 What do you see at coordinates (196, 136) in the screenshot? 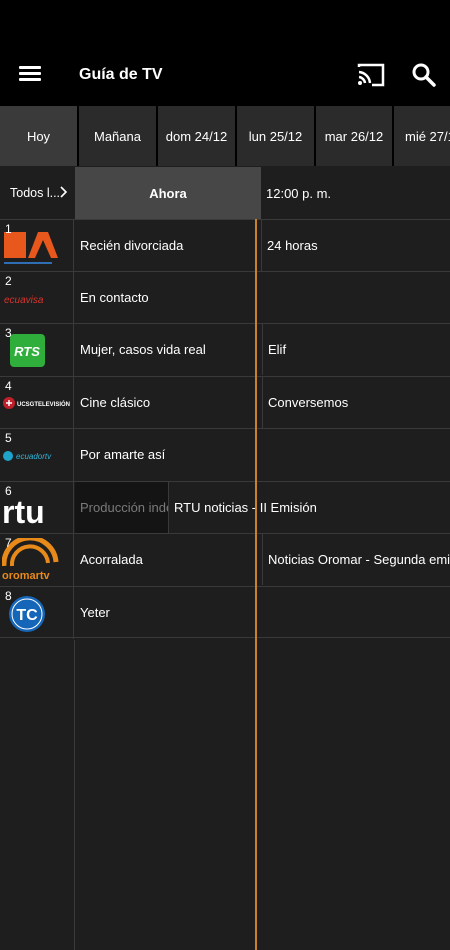
I see `tab-day-dom: dom 24/12` at bounding box center [196, 136].